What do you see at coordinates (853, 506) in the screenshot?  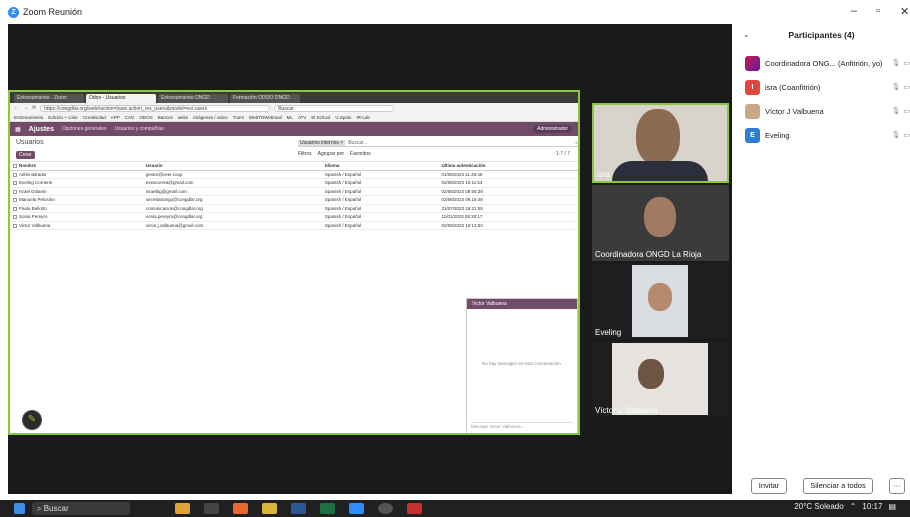 I see `network-icon: ⌃` at bounding box center [853, 506].